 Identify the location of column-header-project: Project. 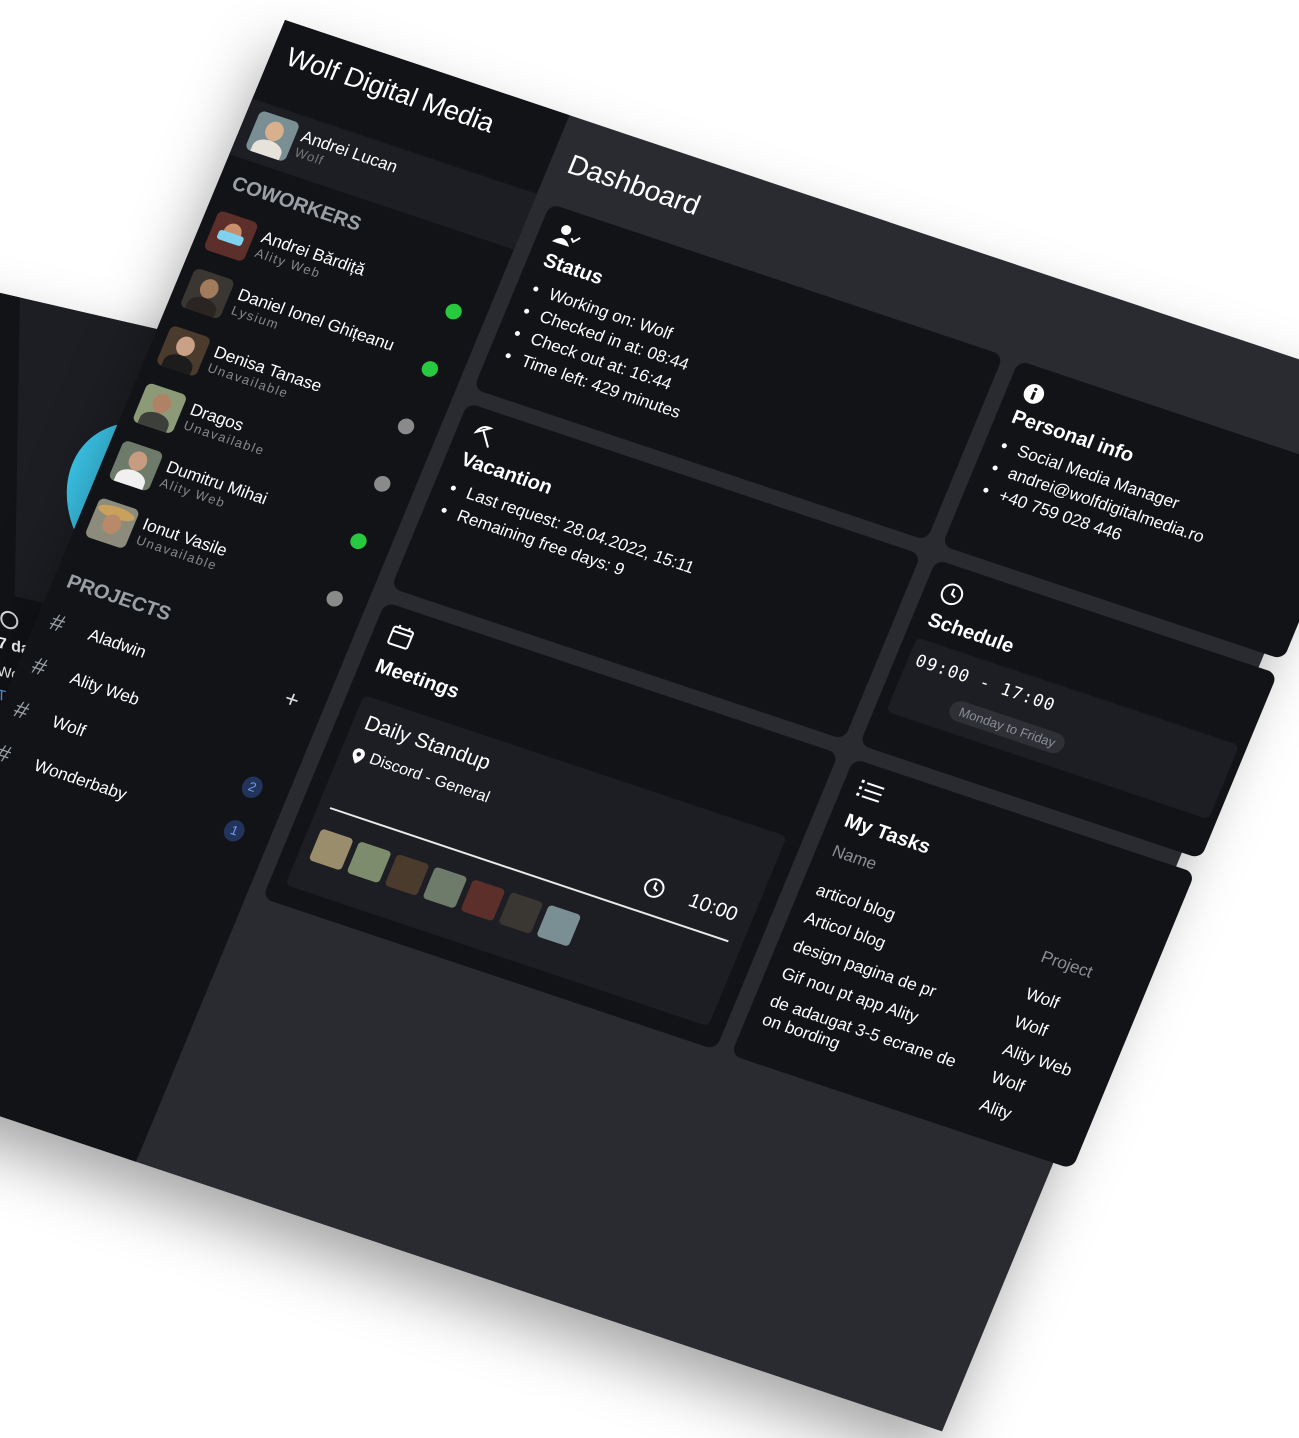
(1067, 964).